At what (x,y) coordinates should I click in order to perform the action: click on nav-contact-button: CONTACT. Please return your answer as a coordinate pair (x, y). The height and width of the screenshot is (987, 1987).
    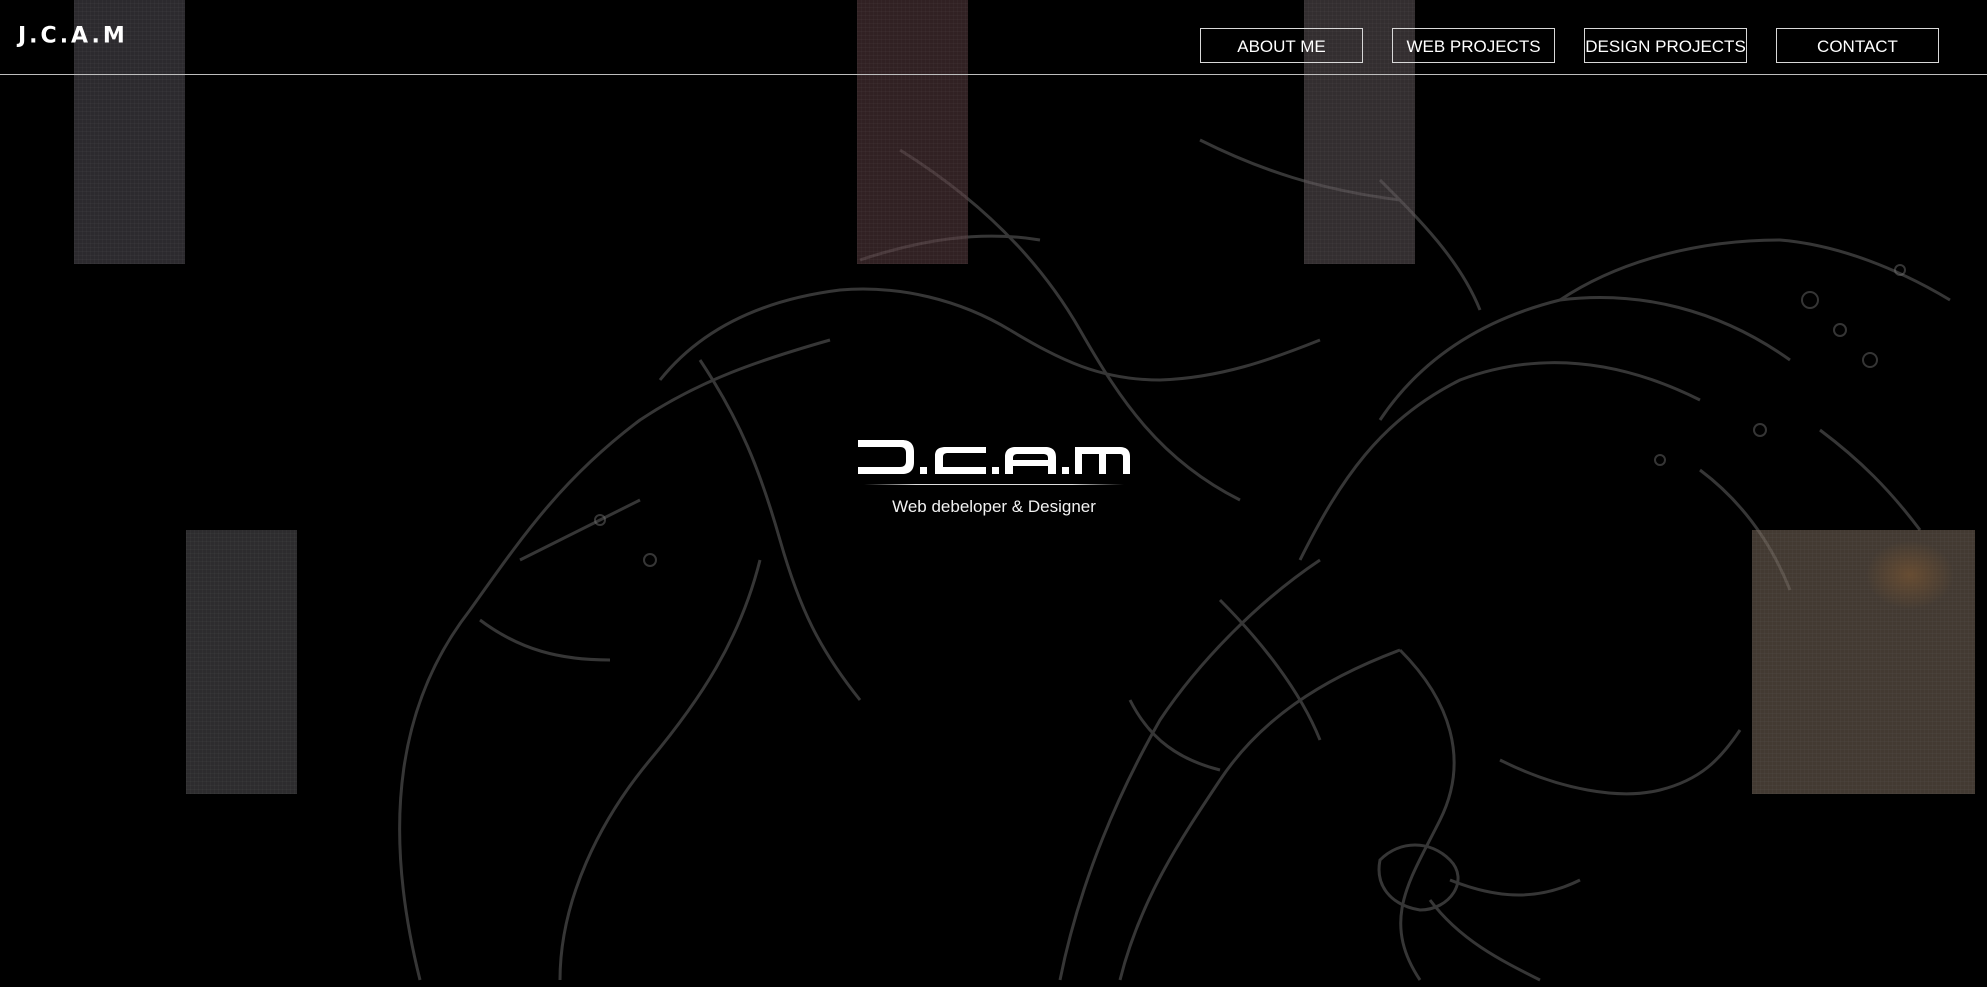
    Looking at the image, I should click on (1857, 45).